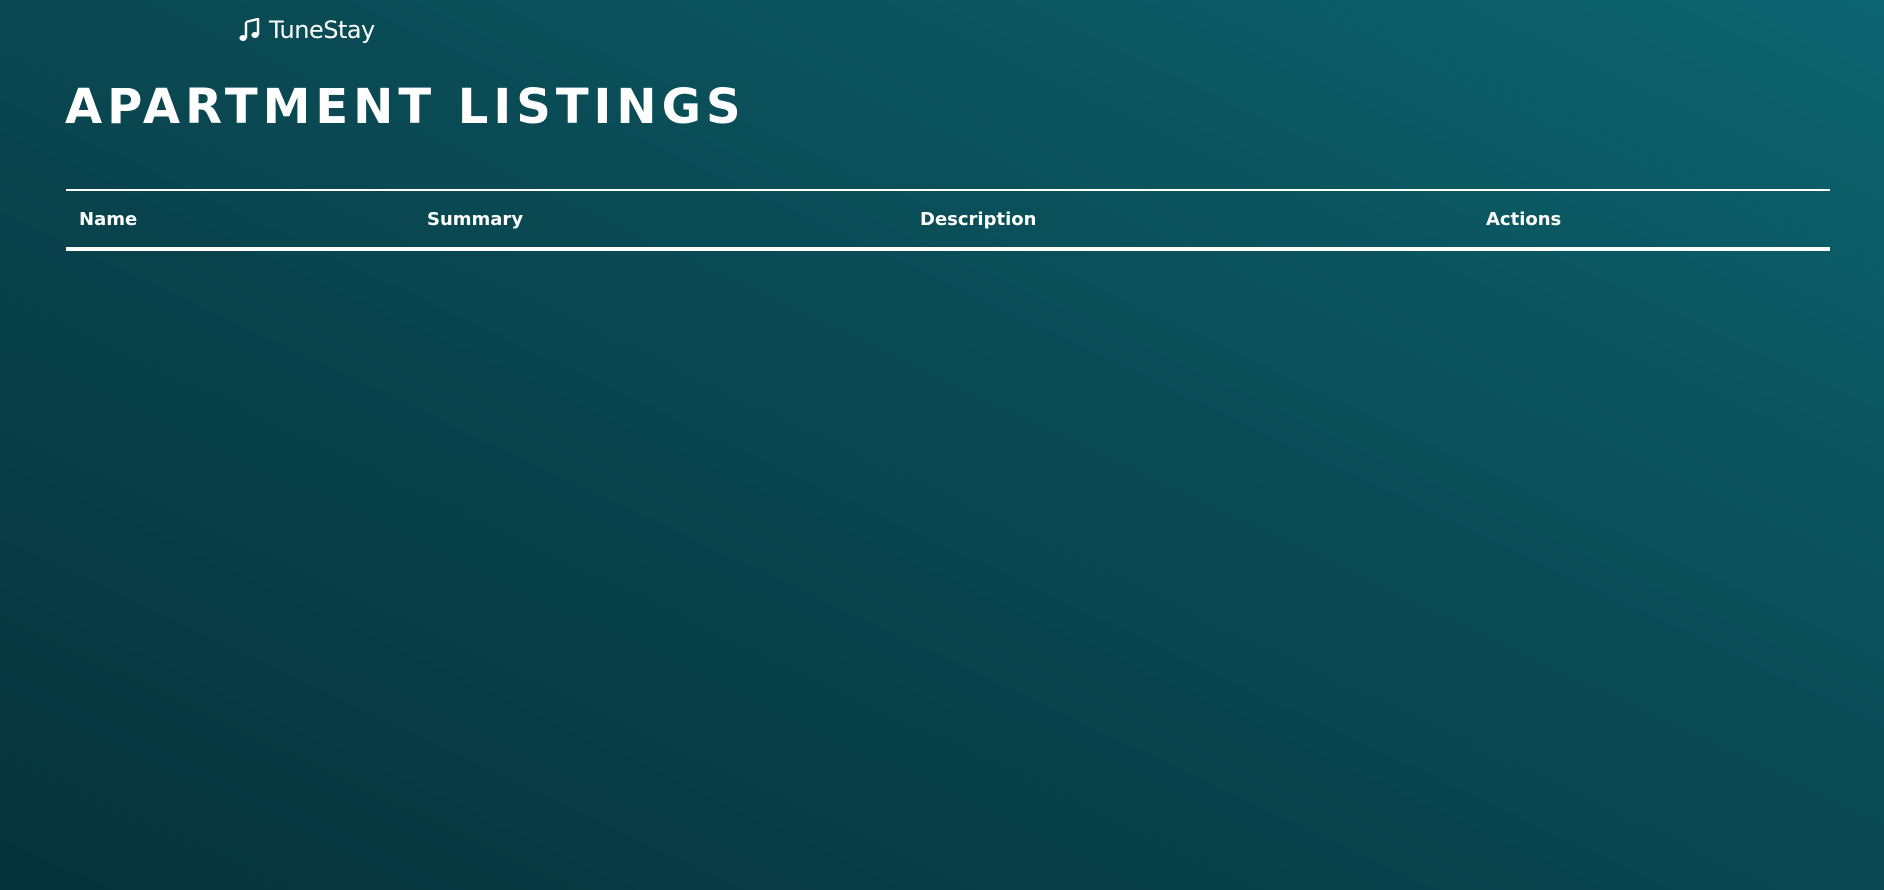 This screenshot has width=1884, height=890. What do you see at coordinates (108, 219) in the screenshot?
I see `column-header-name: Name` at bounding box center [108, 219].